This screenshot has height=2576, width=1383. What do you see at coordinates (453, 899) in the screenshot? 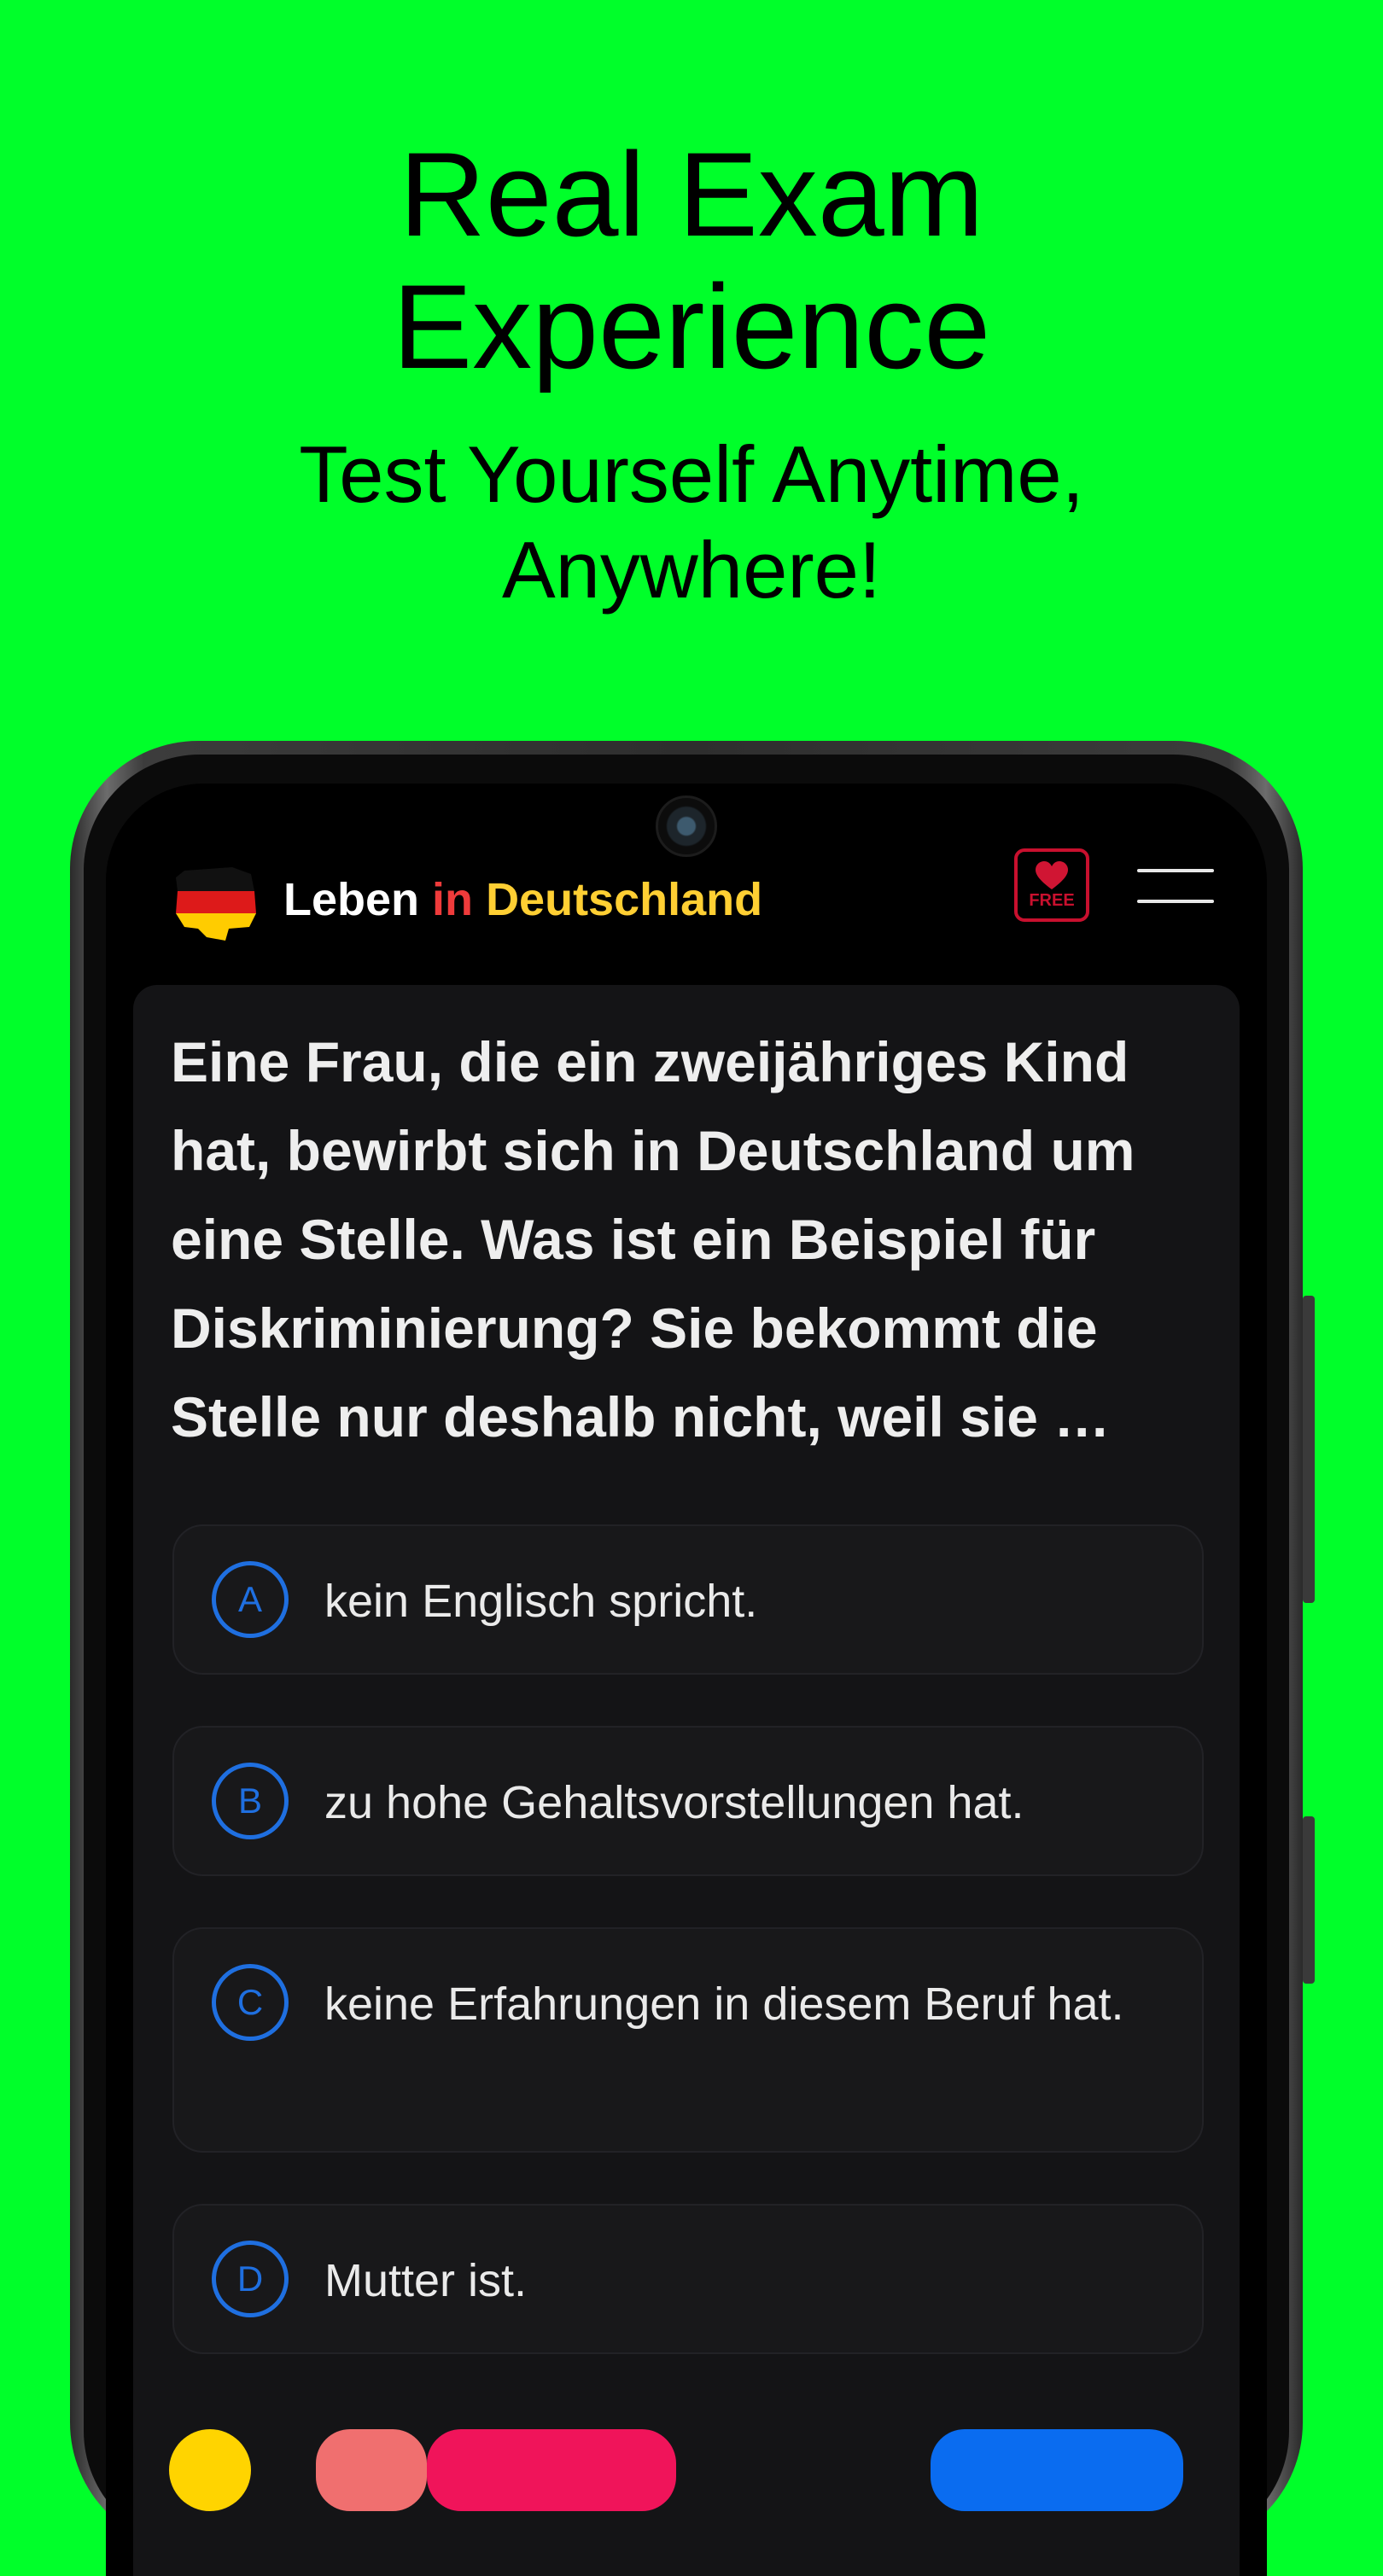
I see `app-title-part2: in` at bounding box center [453, 899].